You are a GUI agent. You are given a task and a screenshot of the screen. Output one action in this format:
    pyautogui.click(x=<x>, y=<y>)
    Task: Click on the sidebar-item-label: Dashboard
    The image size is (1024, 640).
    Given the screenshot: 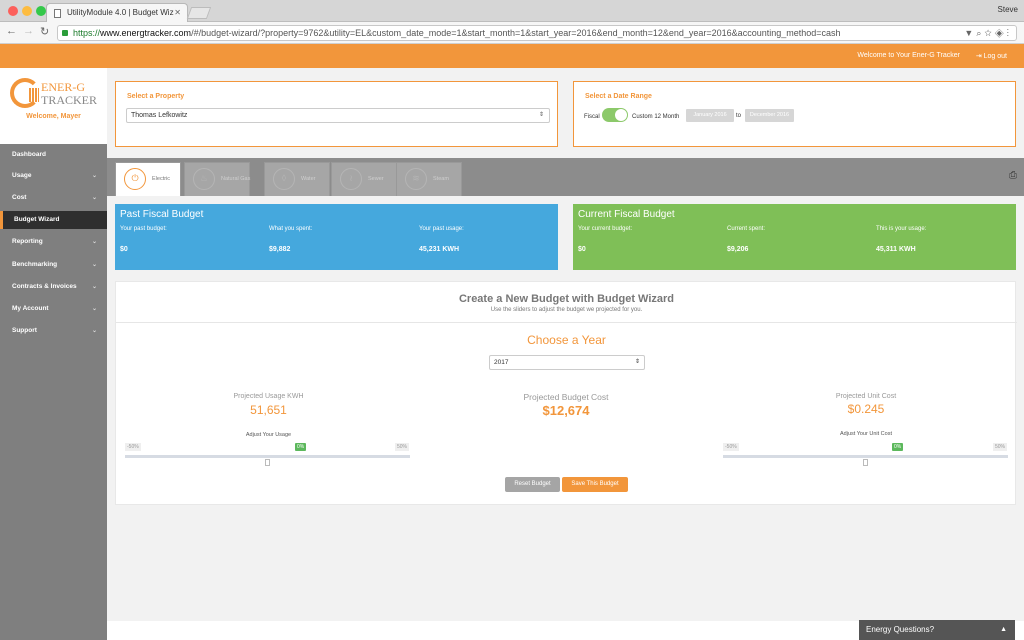 What is the action you would take?
    pyautogui.click(x=29, y=154)
    